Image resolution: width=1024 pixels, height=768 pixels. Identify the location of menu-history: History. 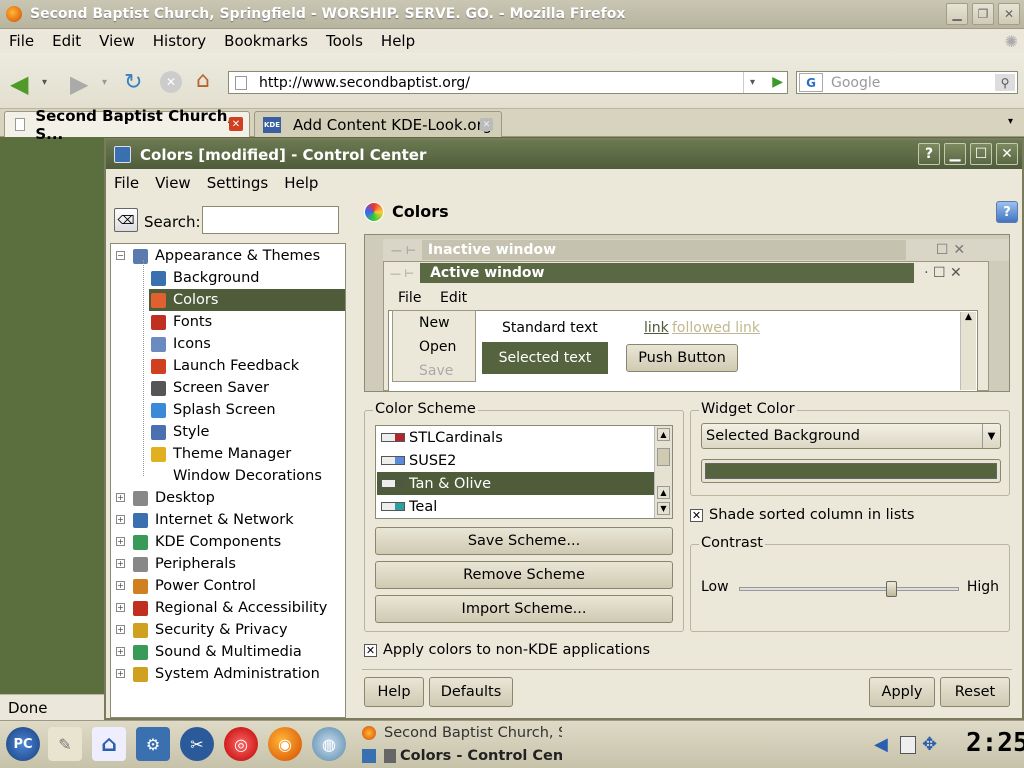
(179, 41).